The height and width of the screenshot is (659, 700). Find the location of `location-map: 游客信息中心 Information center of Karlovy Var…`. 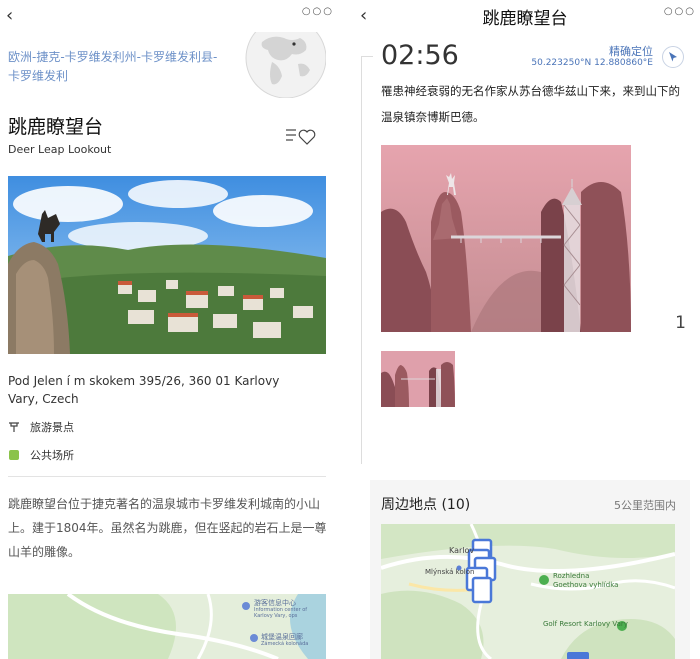

location-map: 游客信息中心 Information center of Karlovy Var… is located at coordinates (167, 626).